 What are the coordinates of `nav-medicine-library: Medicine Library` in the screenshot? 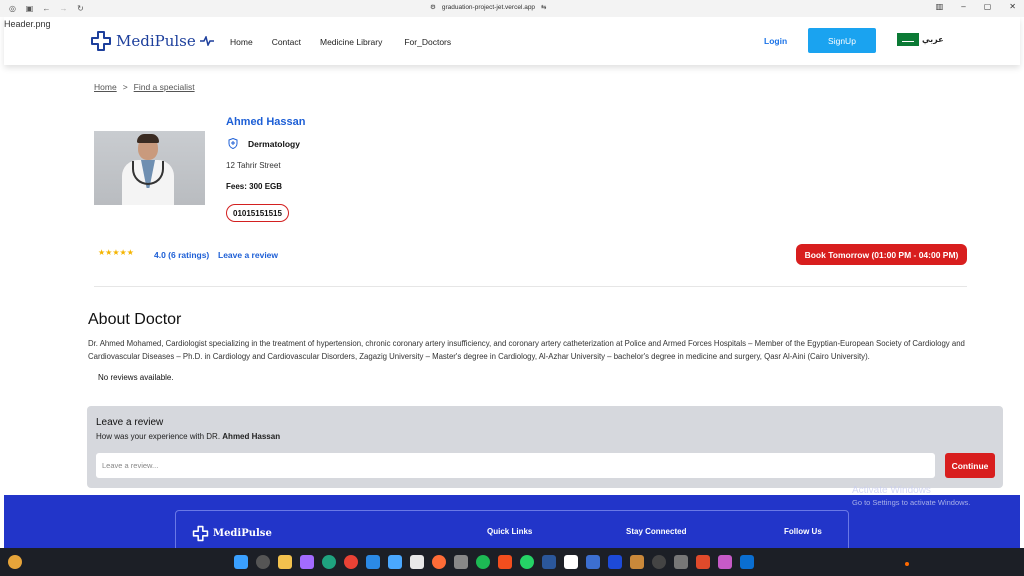 It's located at (351, 42).